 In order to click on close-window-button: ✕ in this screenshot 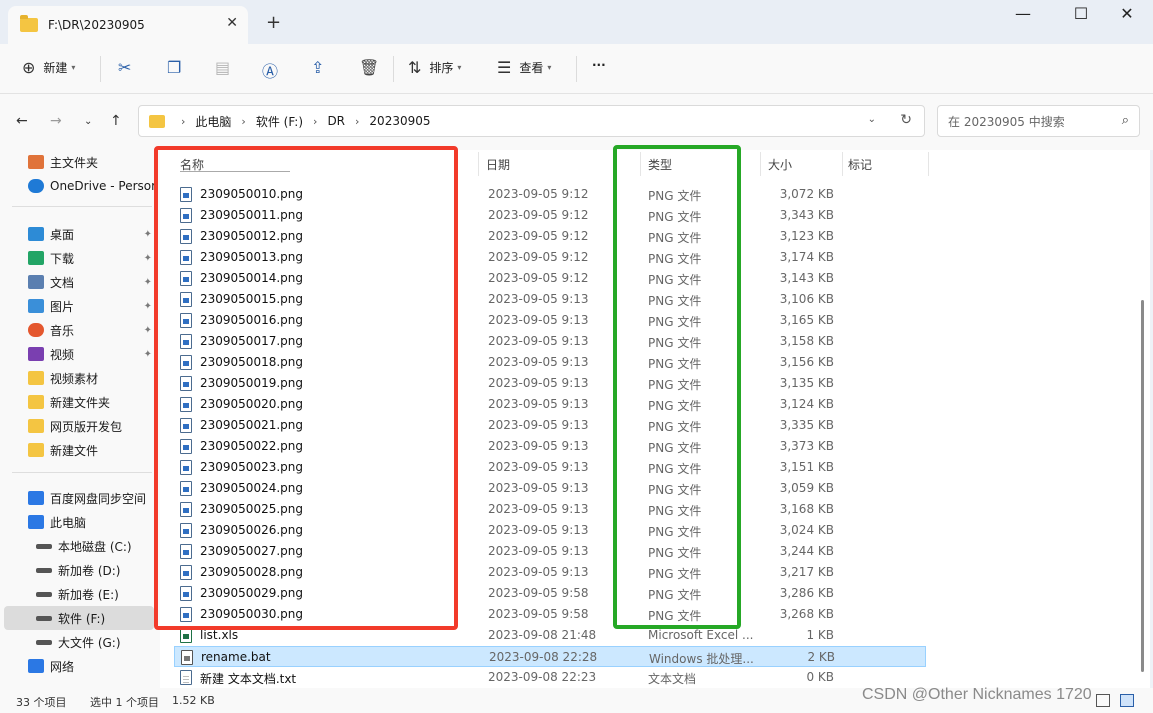, I will do `click(1127, 13)`.